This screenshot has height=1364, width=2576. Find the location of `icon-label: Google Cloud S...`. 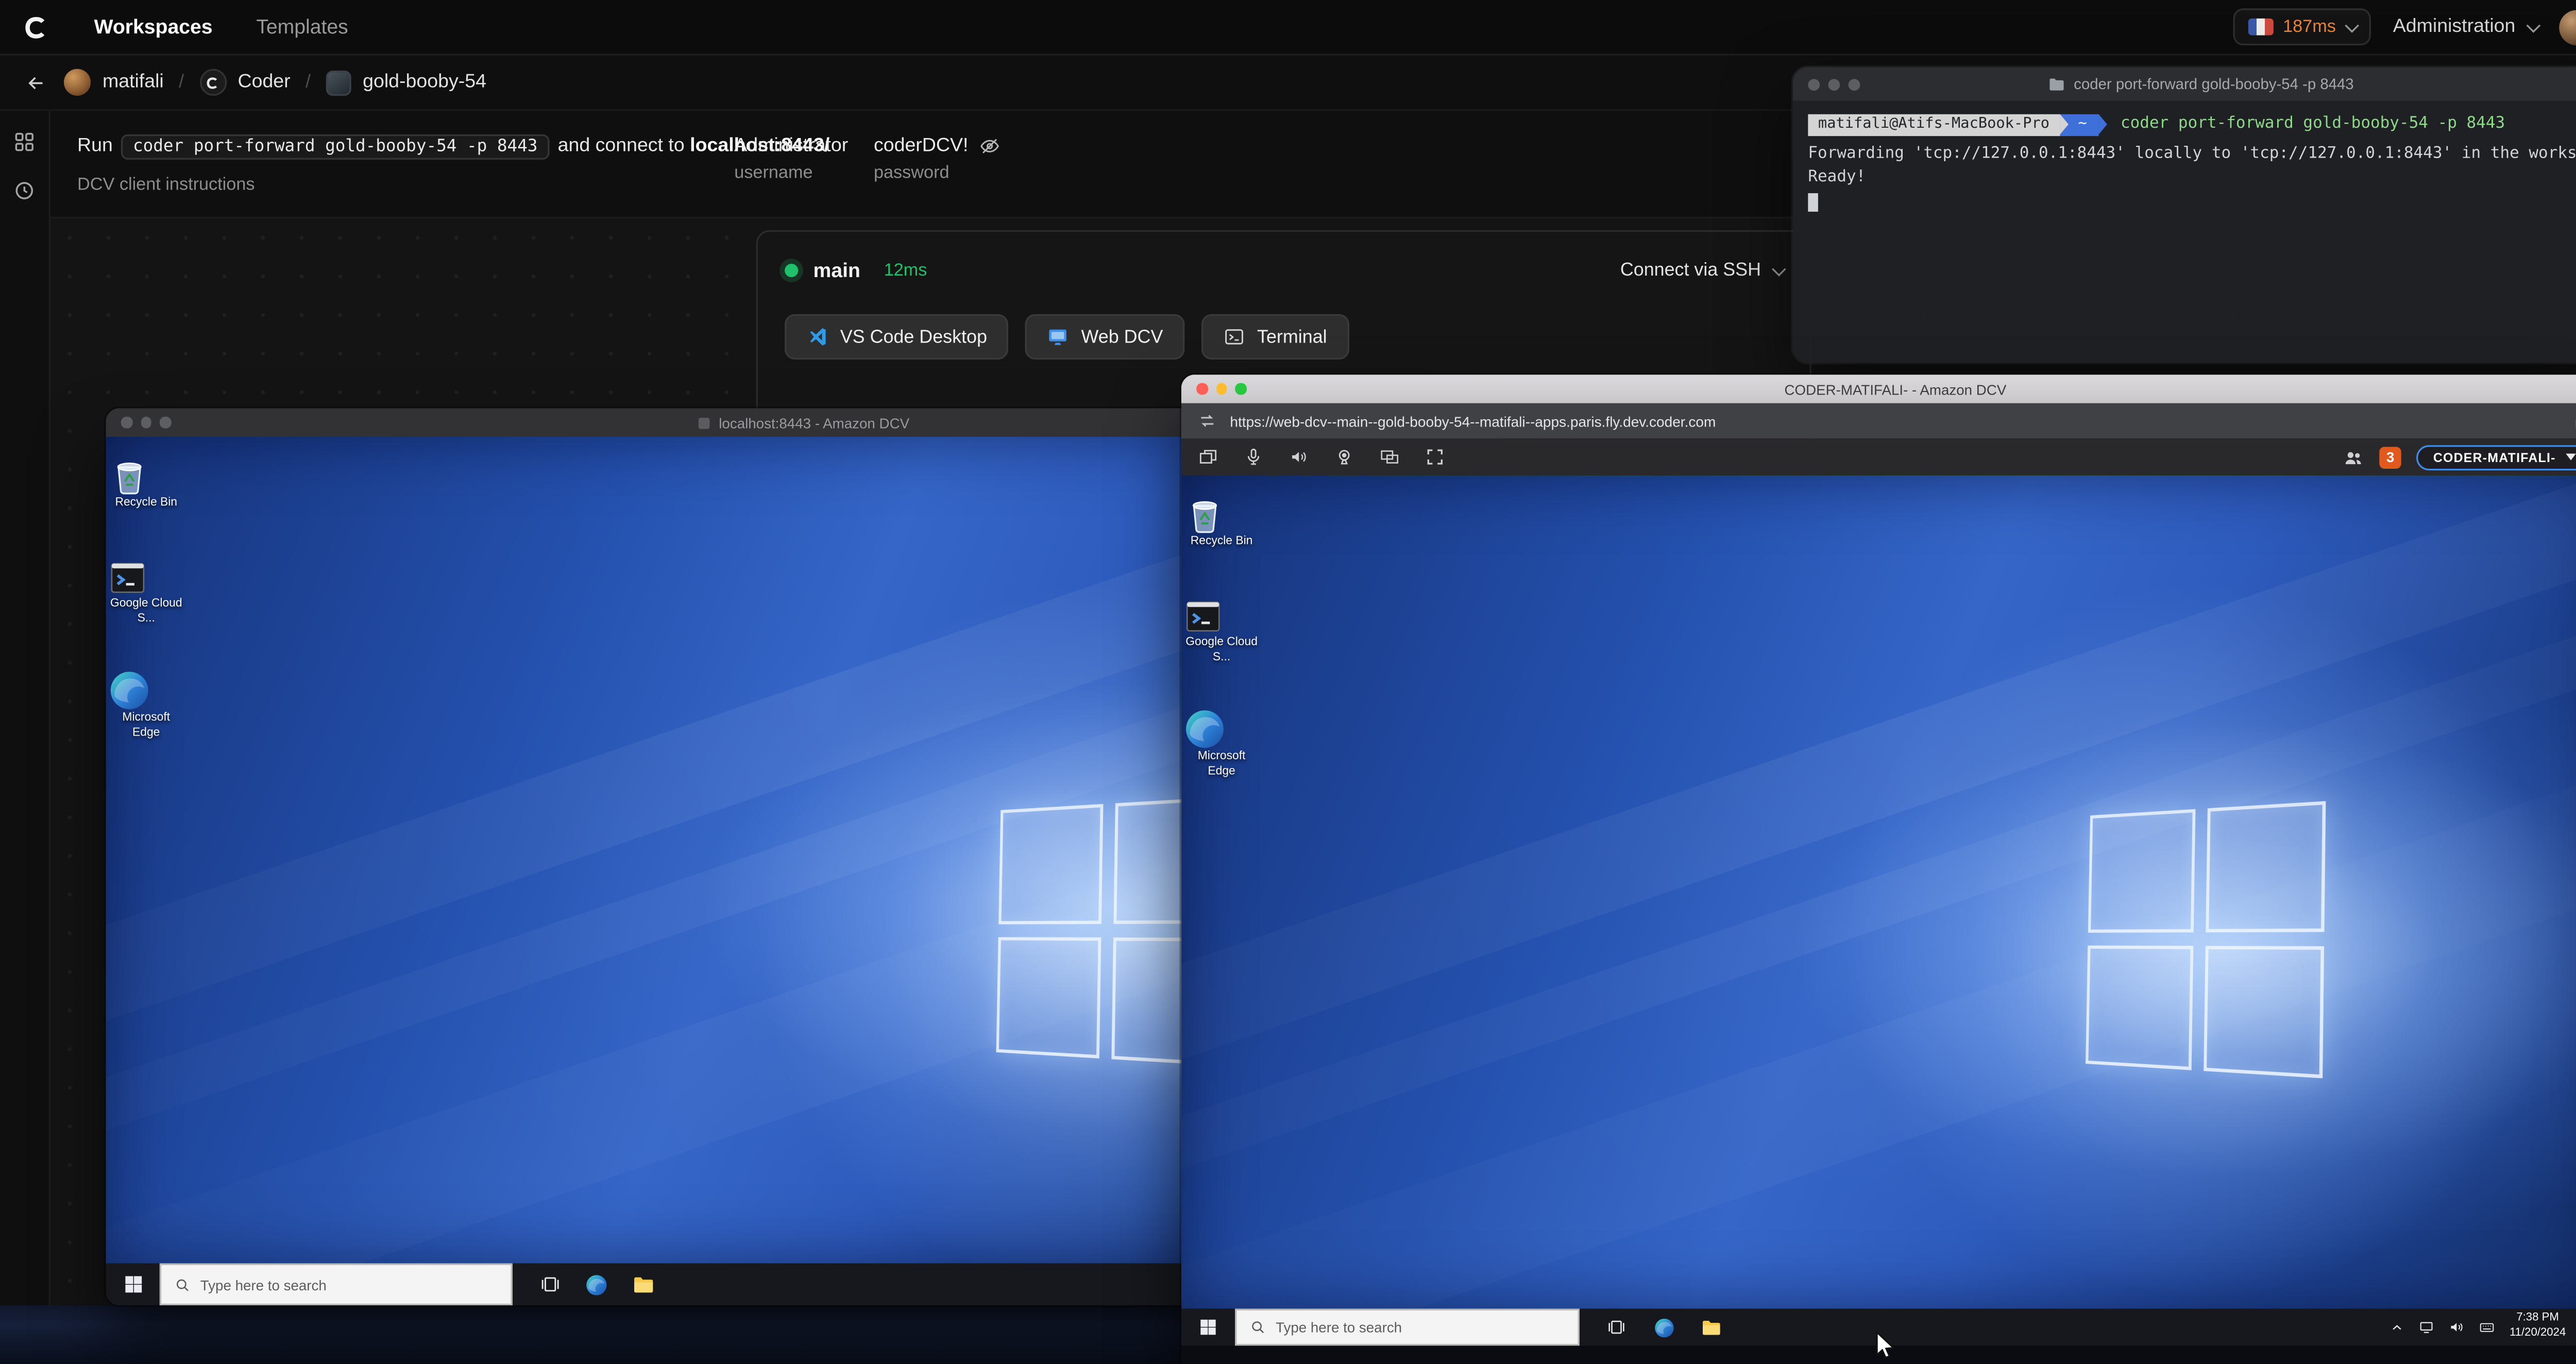

icon-label: Google Cloud S... is located at coordinates (146, 611).